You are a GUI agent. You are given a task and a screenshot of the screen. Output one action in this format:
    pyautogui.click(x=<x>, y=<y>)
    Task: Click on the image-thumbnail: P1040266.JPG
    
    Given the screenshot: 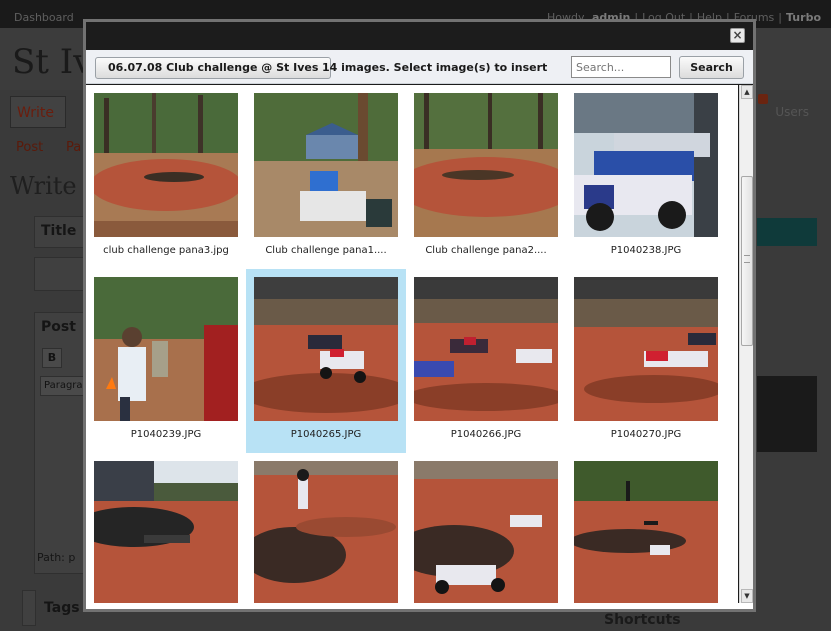 What is the action you would take?
    pyautogui.click(x=486, y=361)
    